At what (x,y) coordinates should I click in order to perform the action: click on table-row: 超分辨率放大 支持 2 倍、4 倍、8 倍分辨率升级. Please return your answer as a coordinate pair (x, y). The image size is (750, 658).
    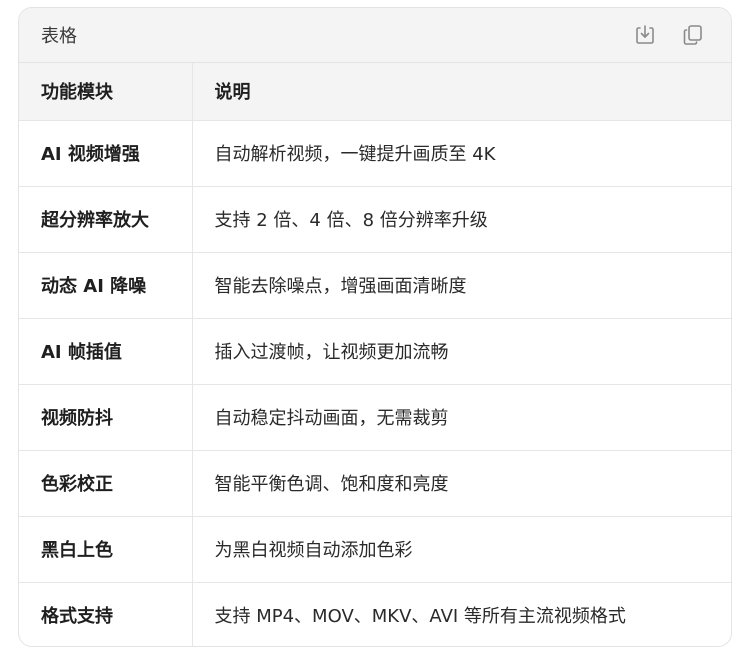
    Looking at the image, I should click on (375, 219).